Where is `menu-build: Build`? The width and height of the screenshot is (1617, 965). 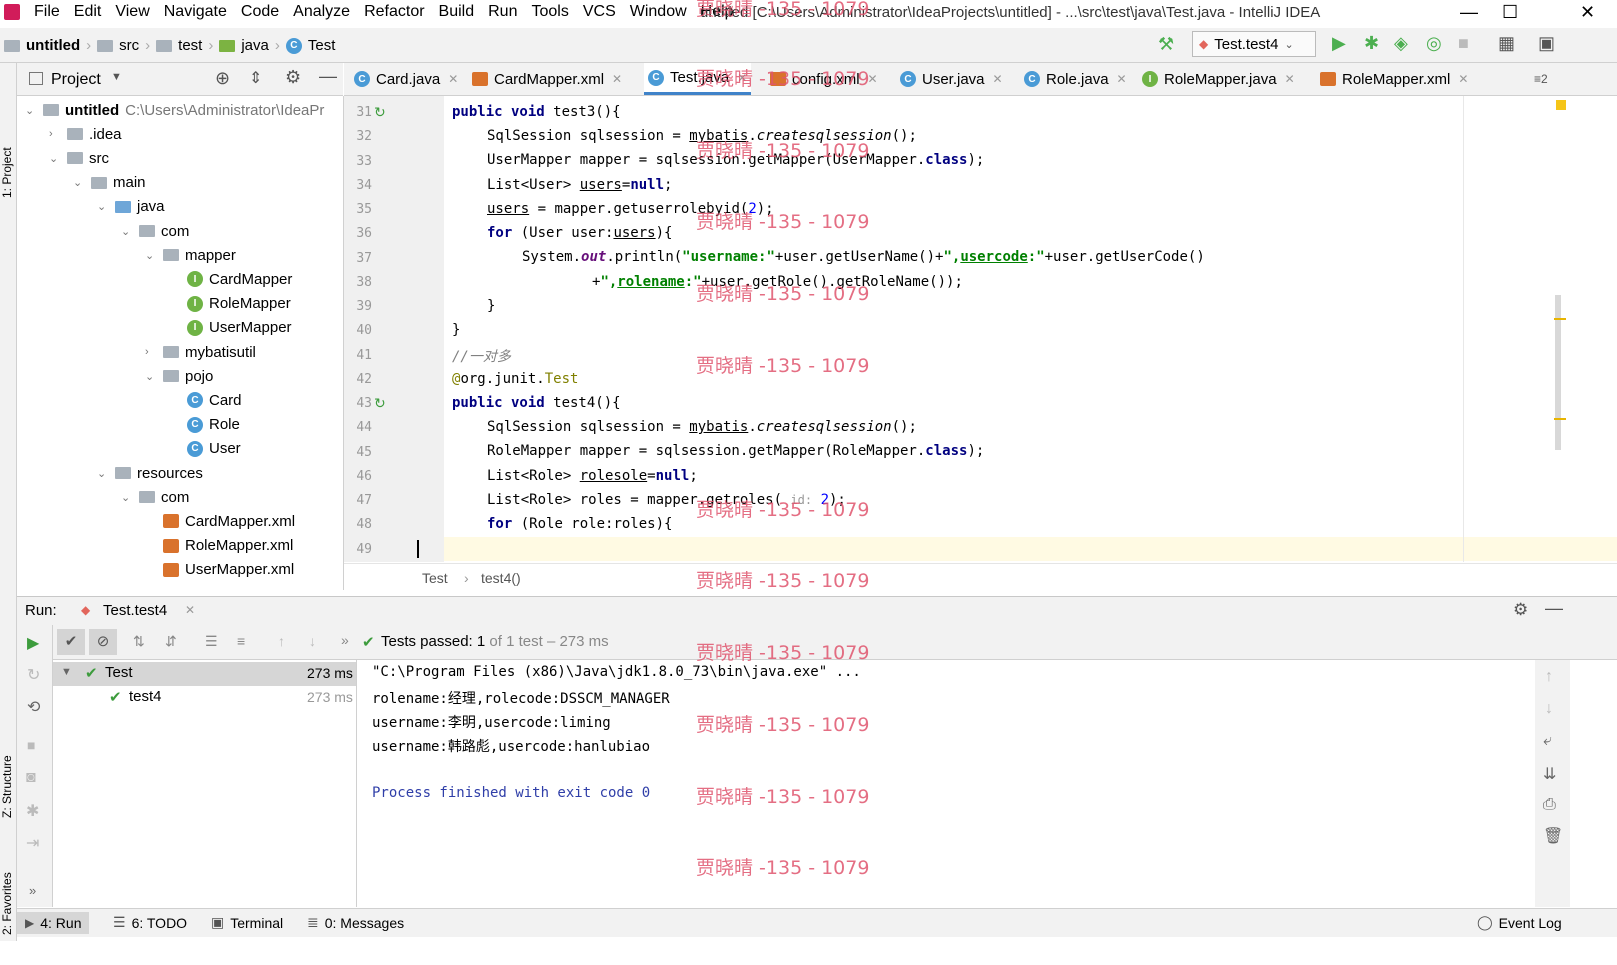
menu-build: Build is located at coordinates (457, 12).